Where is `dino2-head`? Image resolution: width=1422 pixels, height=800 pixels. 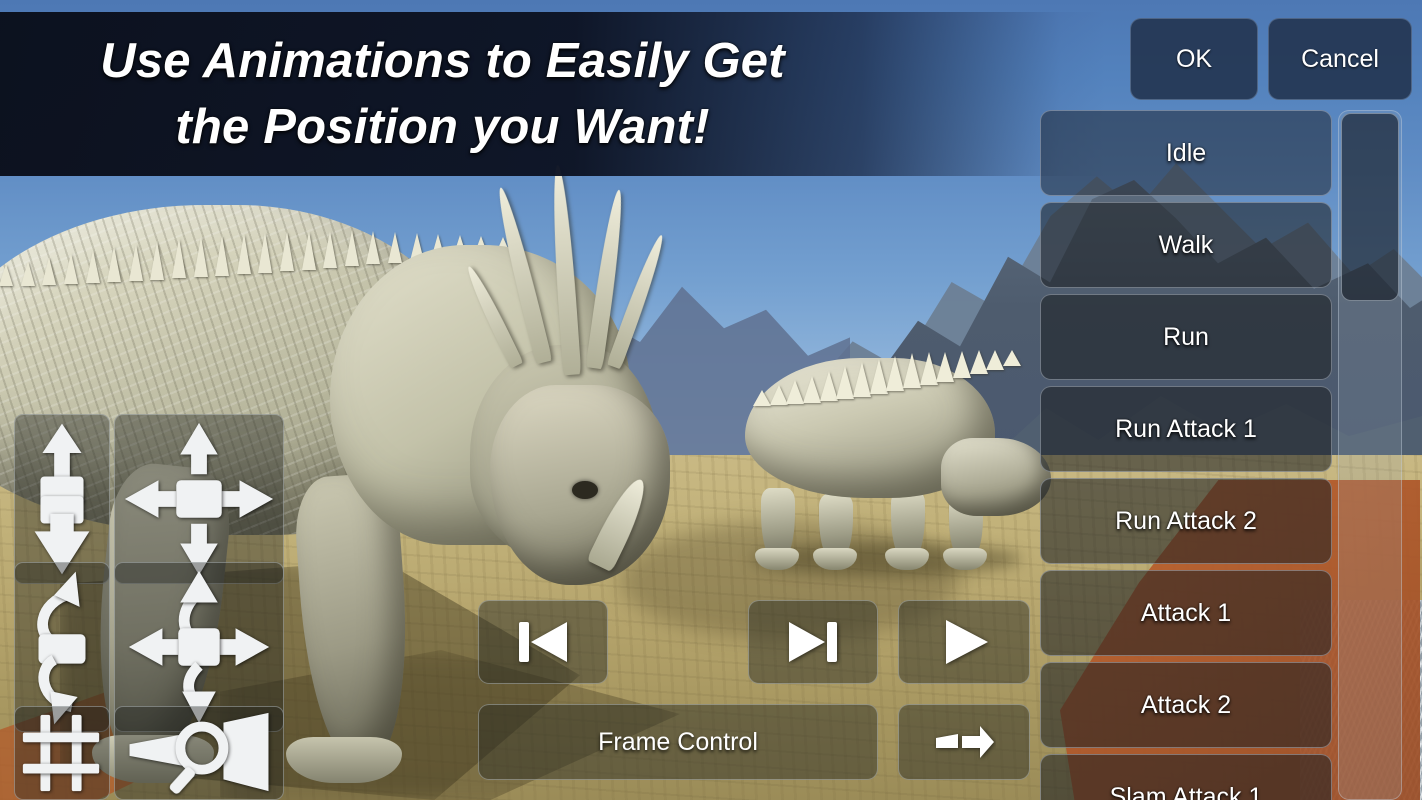
dino2-head is located at coordinates (996, 477).